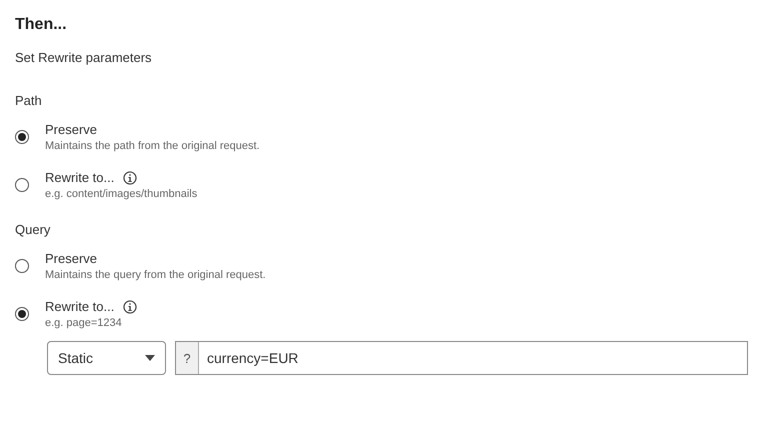 Image resolution: width=772 pixels, height=436 pixels. What do you see at coordinates (155, 275) in the screenshot?
I see `option-description: Maintains the query from the original request.` at bounding box center [155, 275].